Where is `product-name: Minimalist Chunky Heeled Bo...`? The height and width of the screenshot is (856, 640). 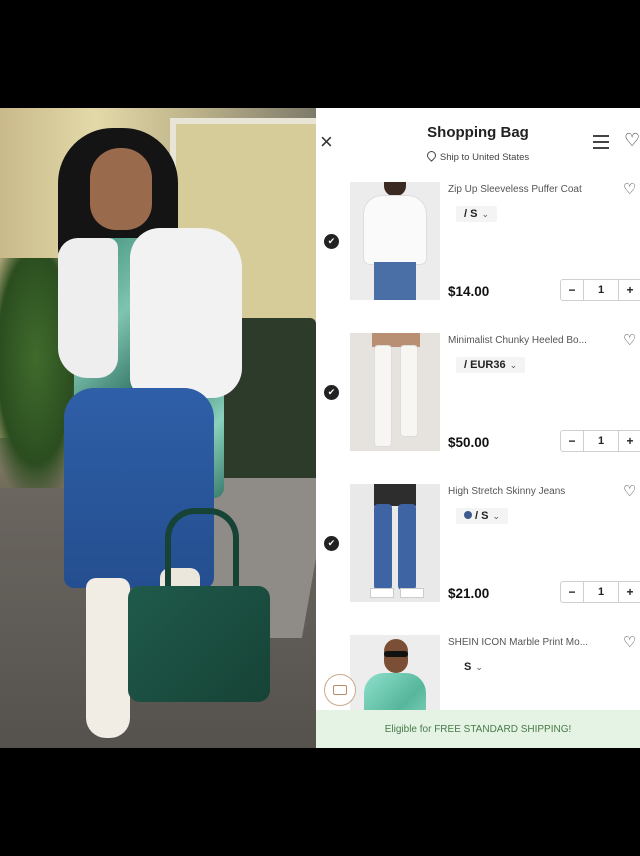 product-name: Minimalist Chunky Heeled Bo... is located at coordinates (529, 340).